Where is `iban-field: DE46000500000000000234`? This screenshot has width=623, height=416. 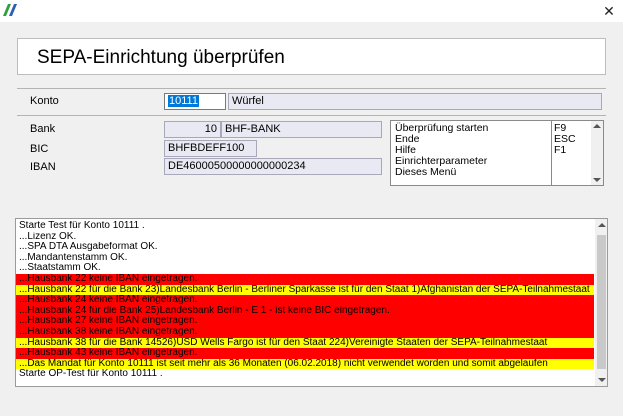
iban-field: DE46000500000000000234 is located at coordinates (273, 166).